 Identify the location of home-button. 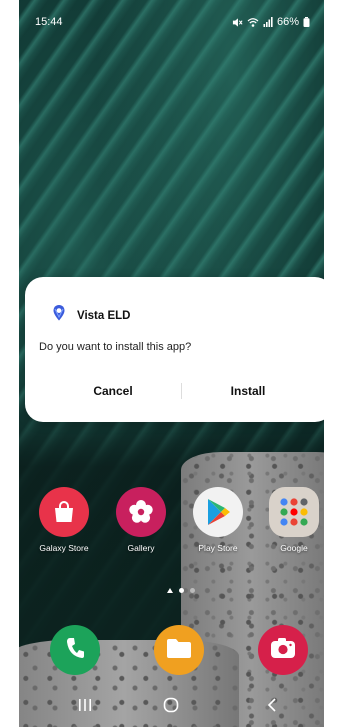
(171, 707).